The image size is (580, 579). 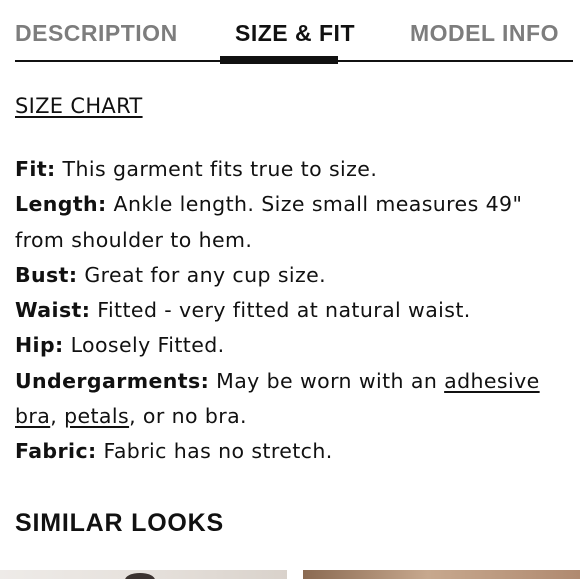 I want to click on spec-fabric-text: Fabric has no stretch., so click(x=214, y=451).